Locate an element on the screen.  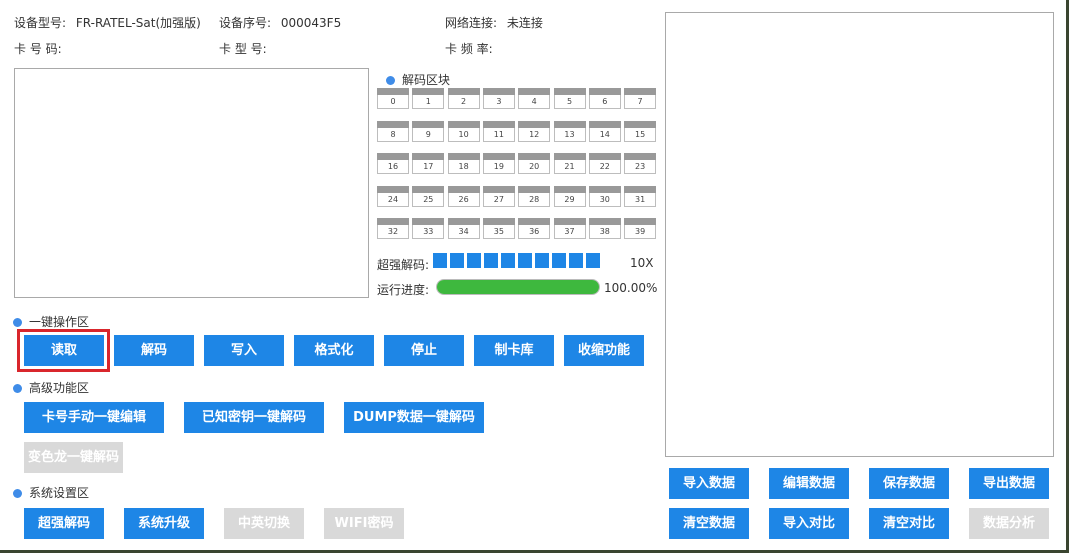
import-data-button: 导入数据 is located at coordinates (709, 483).